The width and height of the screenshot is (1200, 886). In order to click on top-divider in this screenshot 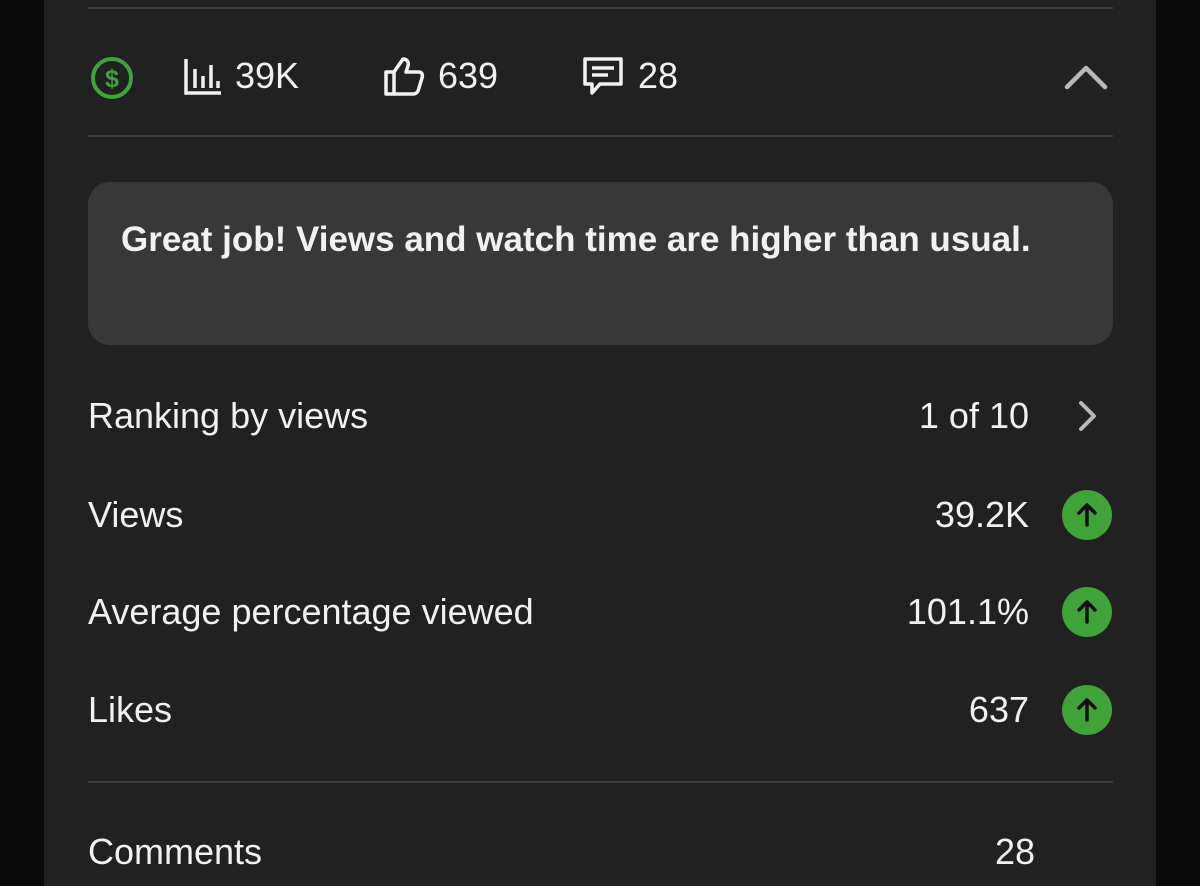, I will do `click(600, 8)`.